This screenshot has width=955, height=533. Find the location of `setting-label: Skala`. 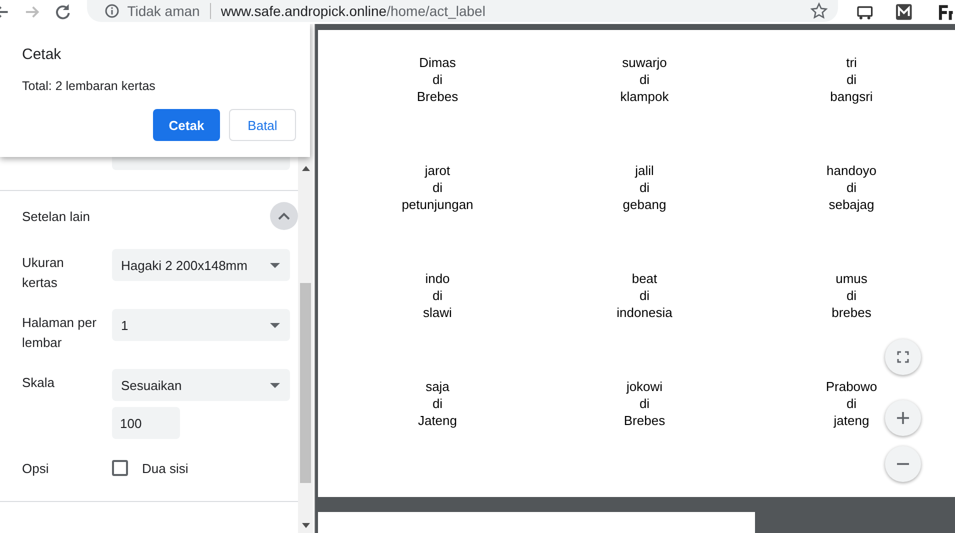

setting-label: Skala is located at coordinates (39, 383).